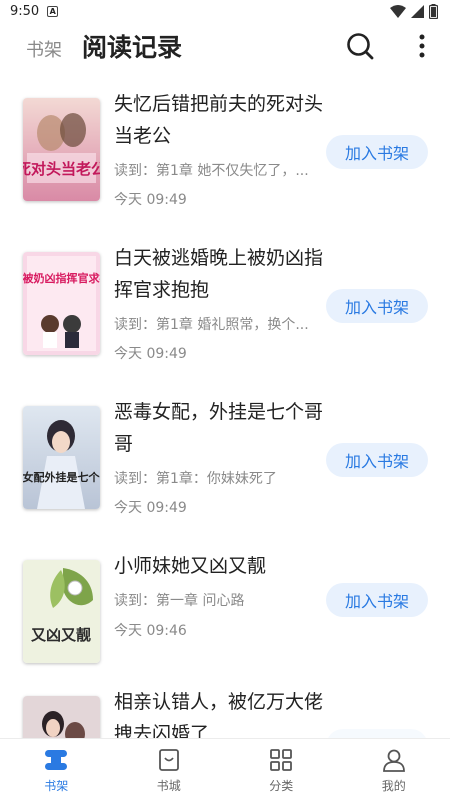  I want to click on book-title: 恶毒女配，外挂是七个哥哥, so click(219, 428).